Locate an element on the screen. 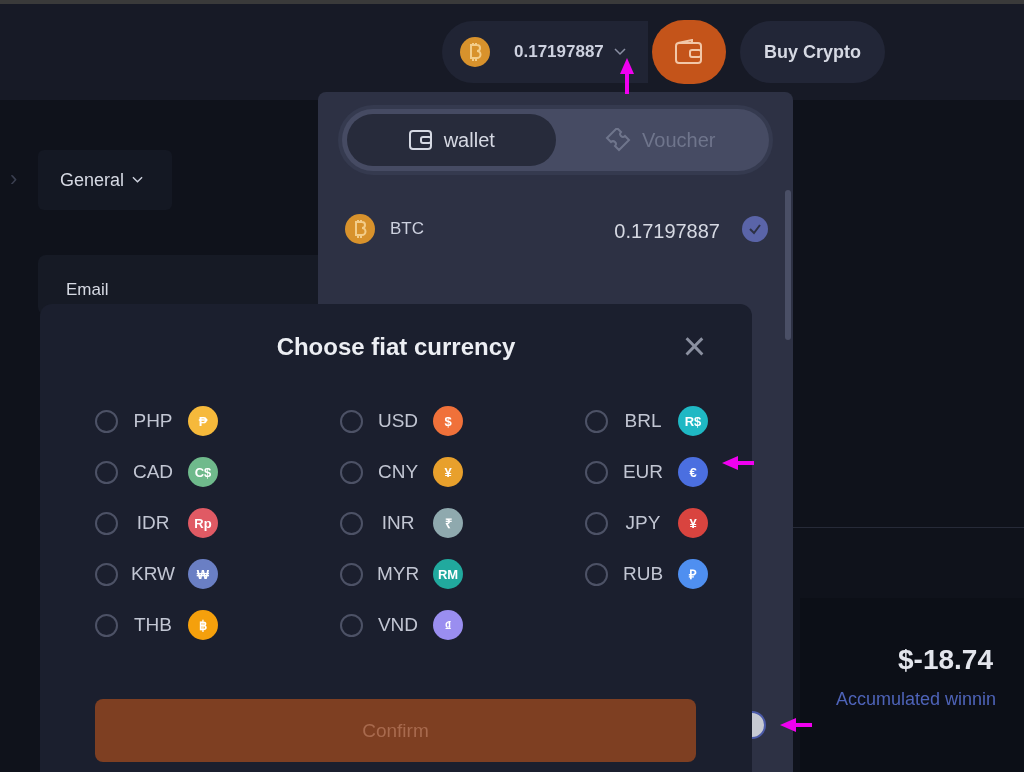 Image resolution: width=1024 pixels, height=772 pixels. currency-option: INR ₹ is located at coordinates (462, 523).